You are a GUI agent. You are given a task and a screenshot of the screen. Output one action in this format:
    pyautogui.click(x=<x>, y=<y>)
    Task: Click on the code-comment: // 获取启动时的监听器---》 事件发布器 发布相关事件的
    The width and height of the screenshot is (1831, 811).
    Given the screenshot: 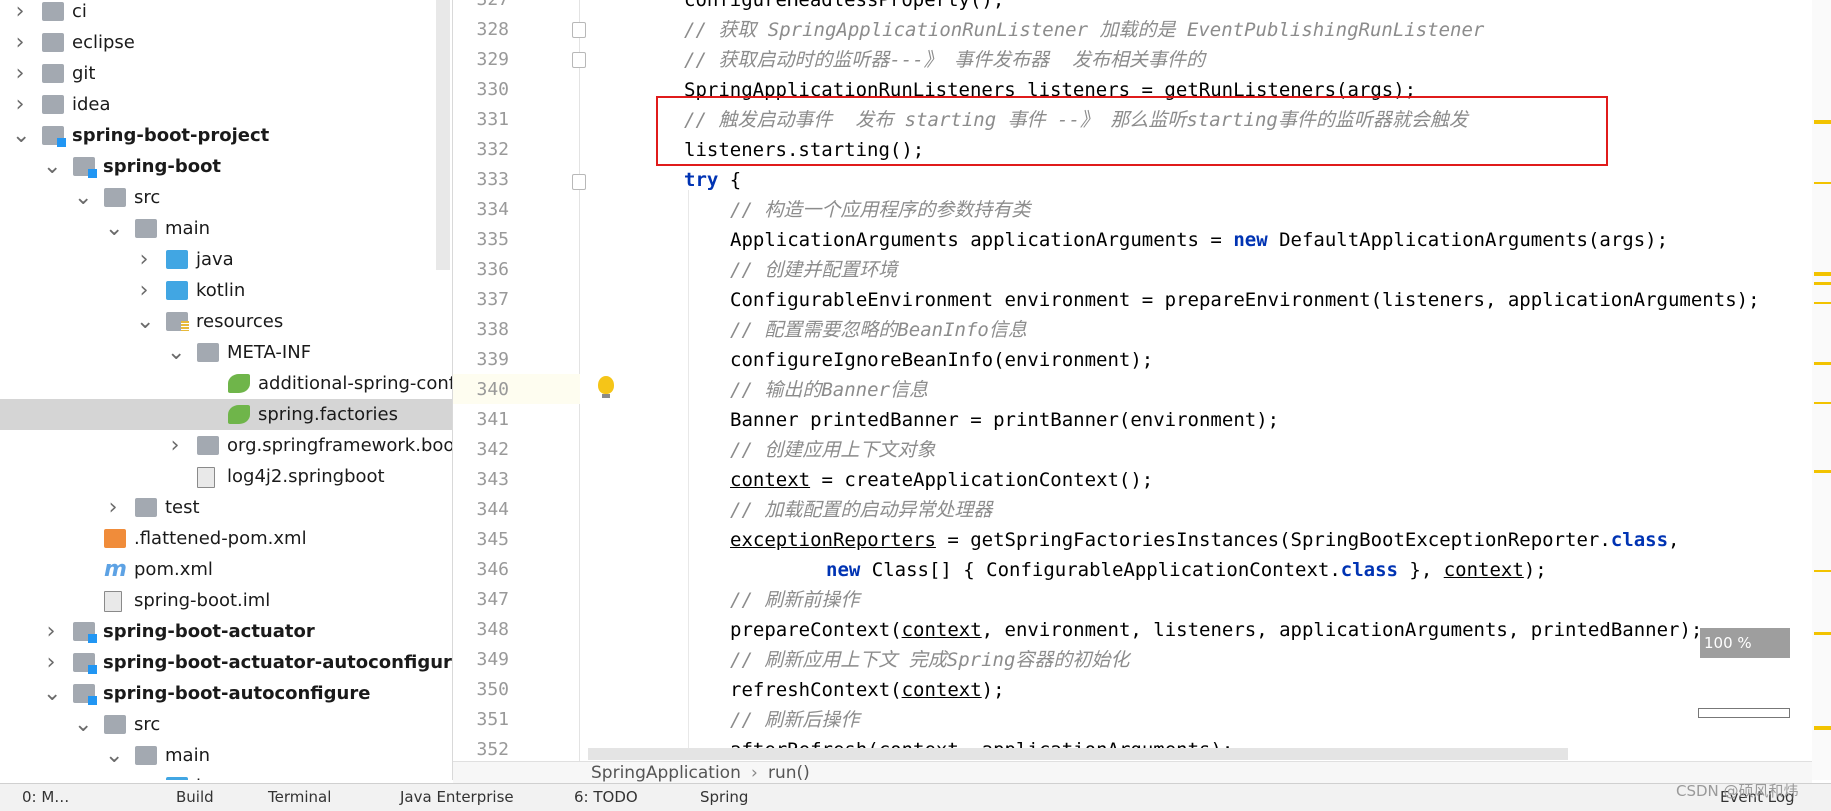 What is the action you would take?
    pyautogui.click(x=944, y=60)
    